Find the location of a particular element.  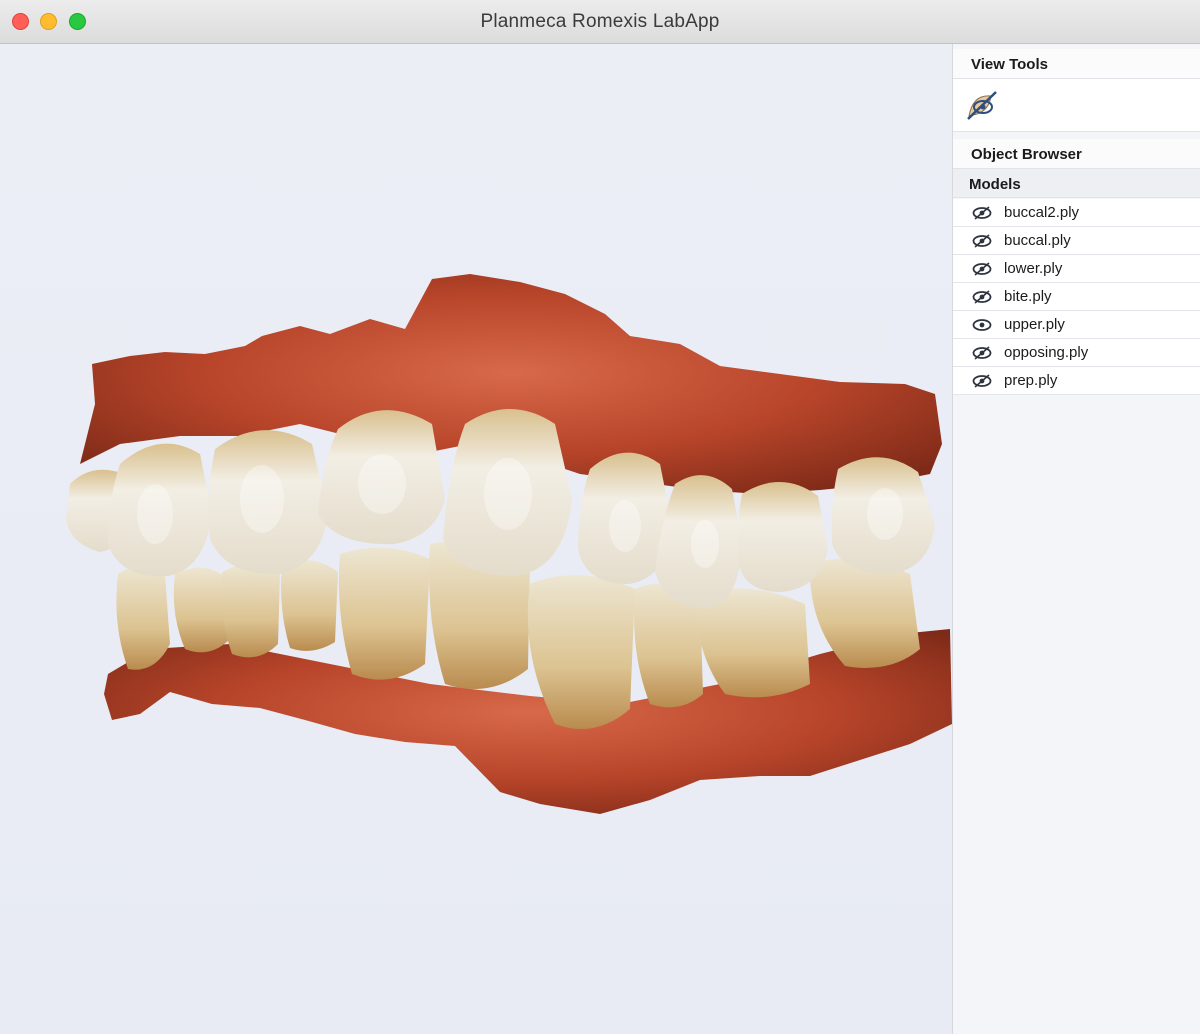

title-bar: Planmeca Romexis LabApp is located at coordinates (600, 22).